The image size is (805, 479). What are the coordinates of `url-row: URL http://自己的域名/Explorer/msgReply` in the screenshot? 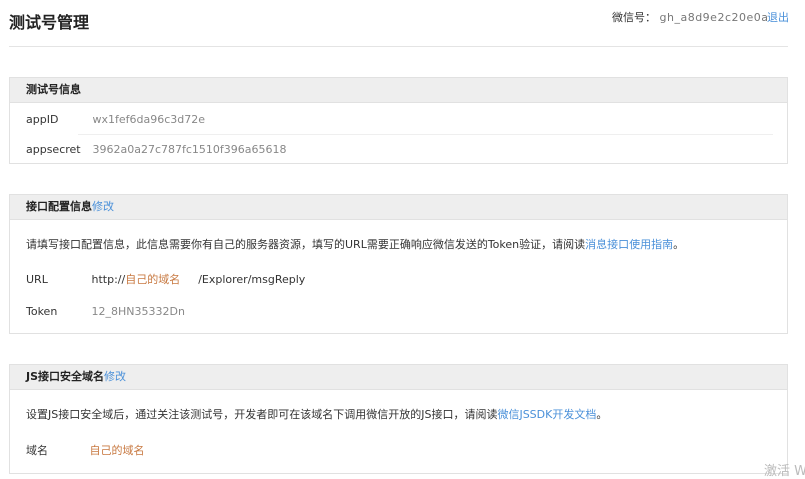 It's located at (165, 279).